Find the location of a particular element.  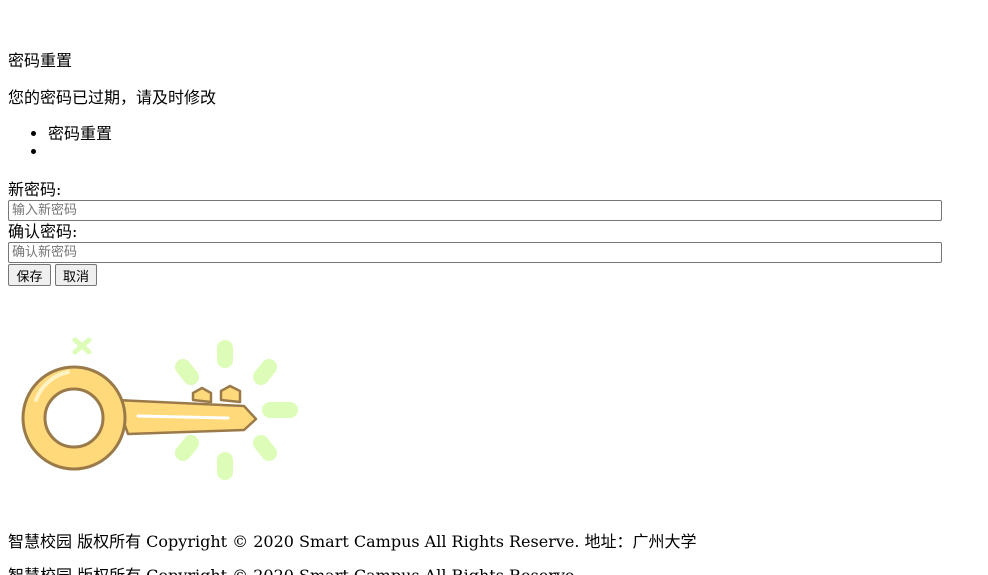

key-icon is located at coordinates (159, 408).